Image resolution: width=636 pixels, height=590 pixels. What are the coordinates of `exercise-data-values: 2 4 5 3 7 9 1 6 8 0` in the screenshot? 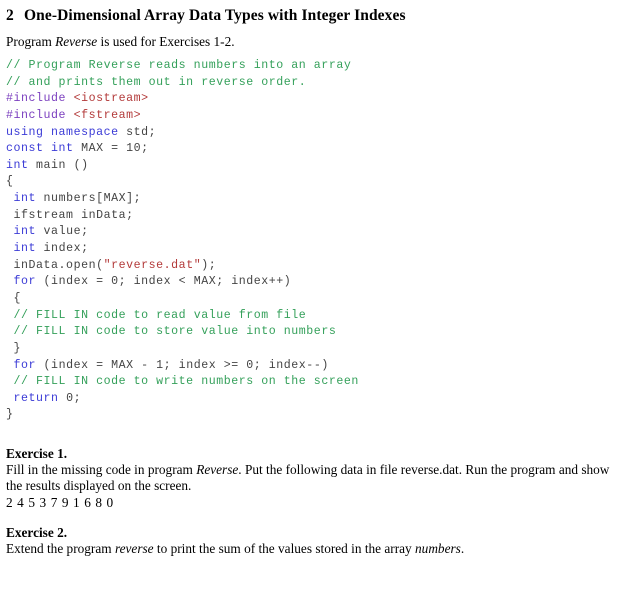 It's located at (60, 502).